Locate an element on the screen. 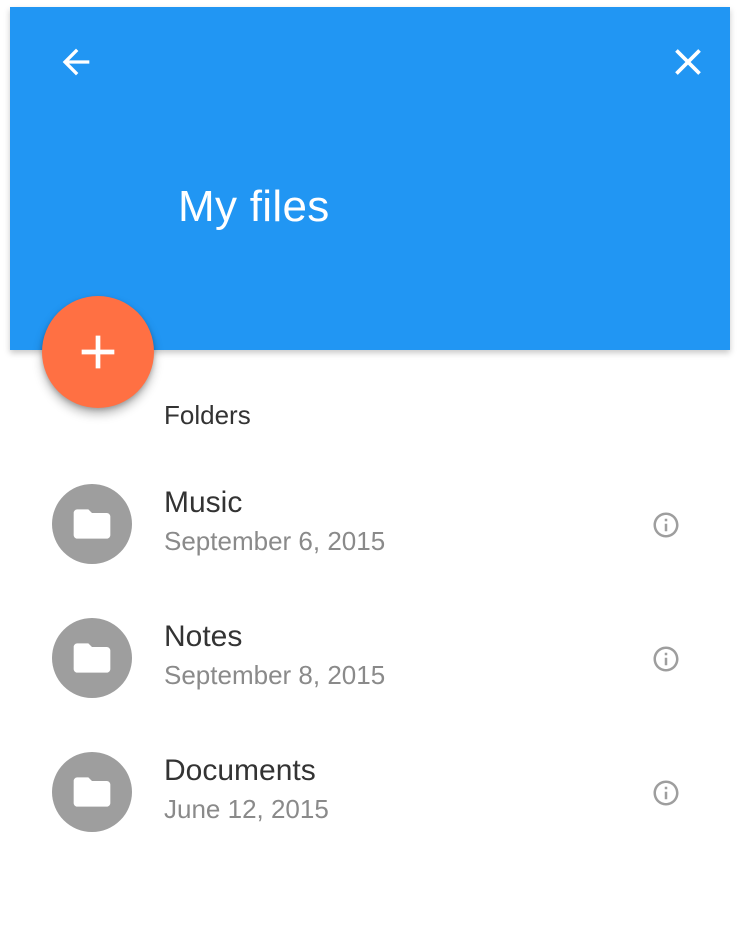 This screenshot has height=926, width=740. list-item: Notes September 8, 2015 is located at coordinates (370, 658).